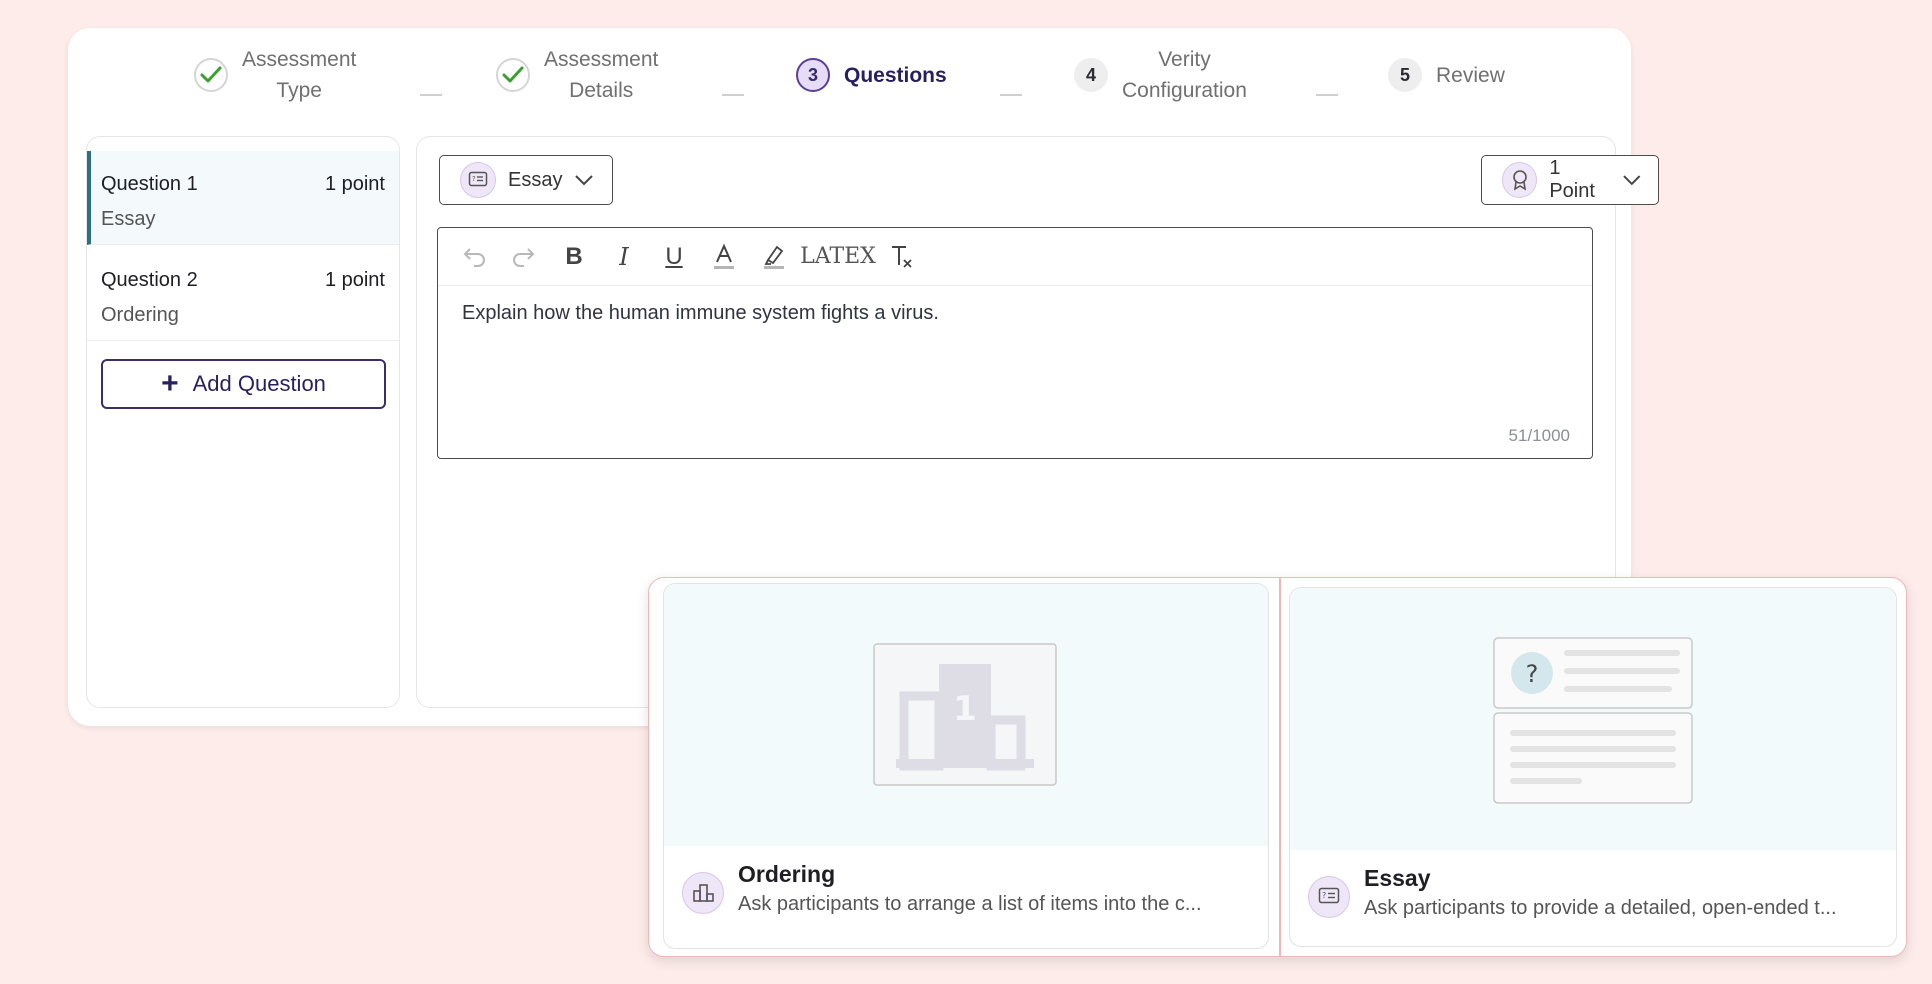 The image size is (1932, 984). I want to click on svg-text: 1, so click(965, 709).